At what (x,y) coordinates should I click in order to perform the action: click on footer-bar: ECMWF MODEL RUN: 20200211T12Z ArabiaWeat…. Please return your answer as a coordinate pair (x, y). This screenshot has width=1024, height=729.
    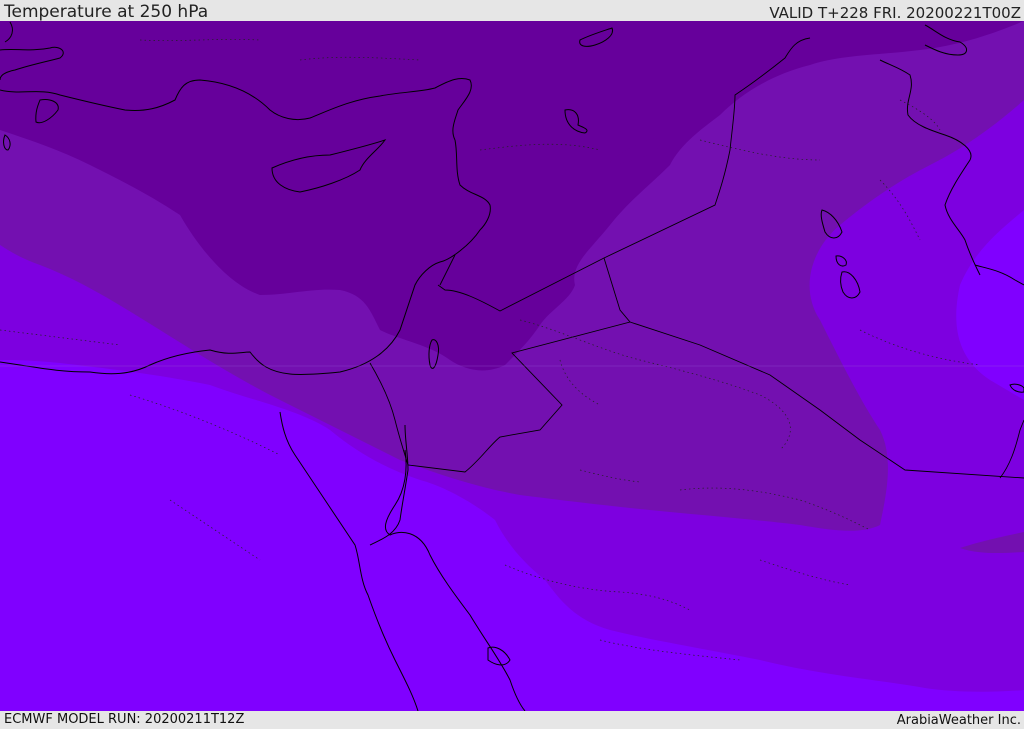
    Looking at the image, I should click on (512, 720).